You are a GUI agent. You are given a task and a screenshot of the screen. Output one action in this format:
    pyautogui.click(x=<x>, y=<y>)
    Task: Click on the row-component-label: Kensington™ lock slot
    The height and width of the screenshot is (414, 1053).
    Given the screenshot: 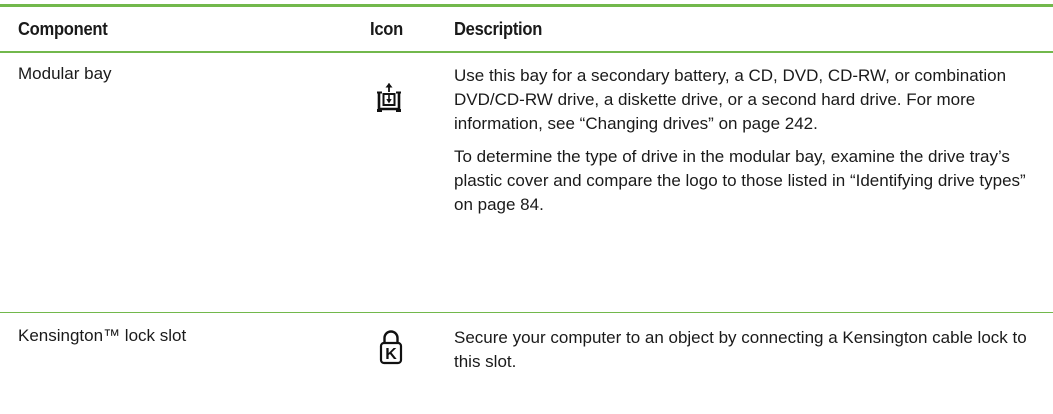 What is the action you would take?
    pyautogui.click(x=102, y=335)
    